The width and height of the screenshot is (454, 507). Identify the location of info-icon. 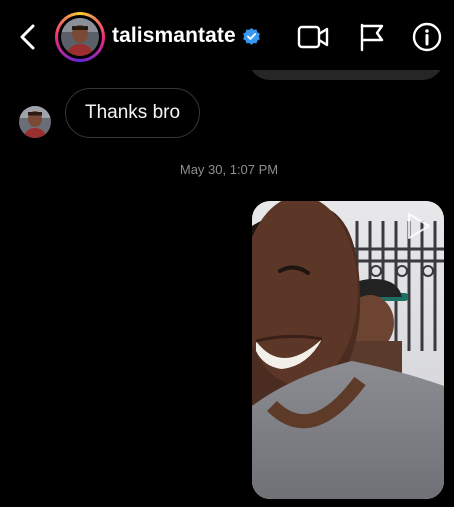
(427, 37).